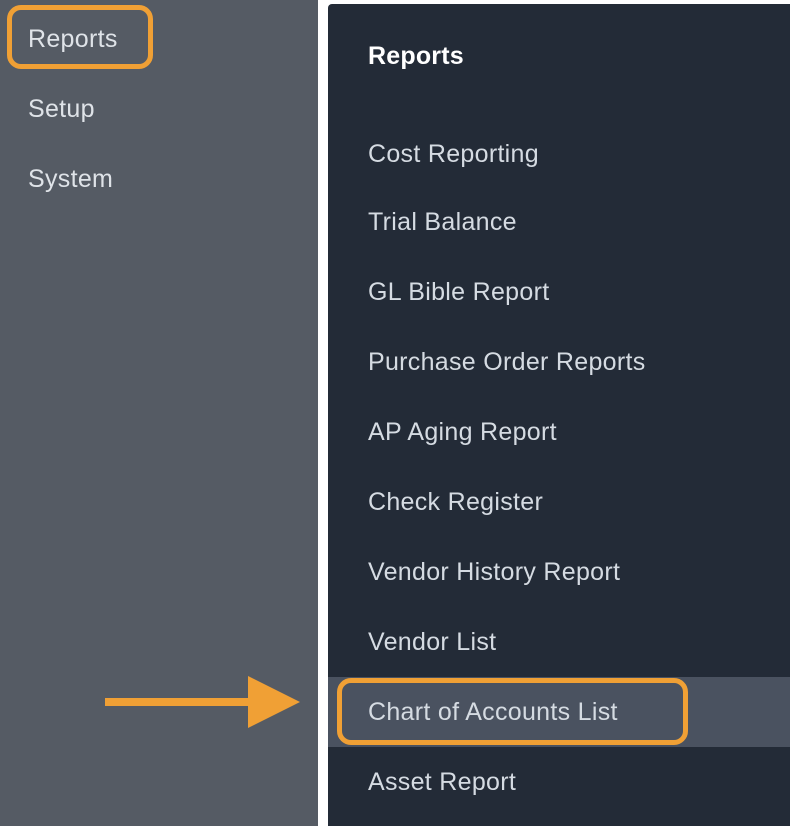 This screenshot has height=826, width=790. What do you see at coordinates (70, 179) in the screenshot?
I see `sidebar-item-system: System` at bounding box center [70, 179].